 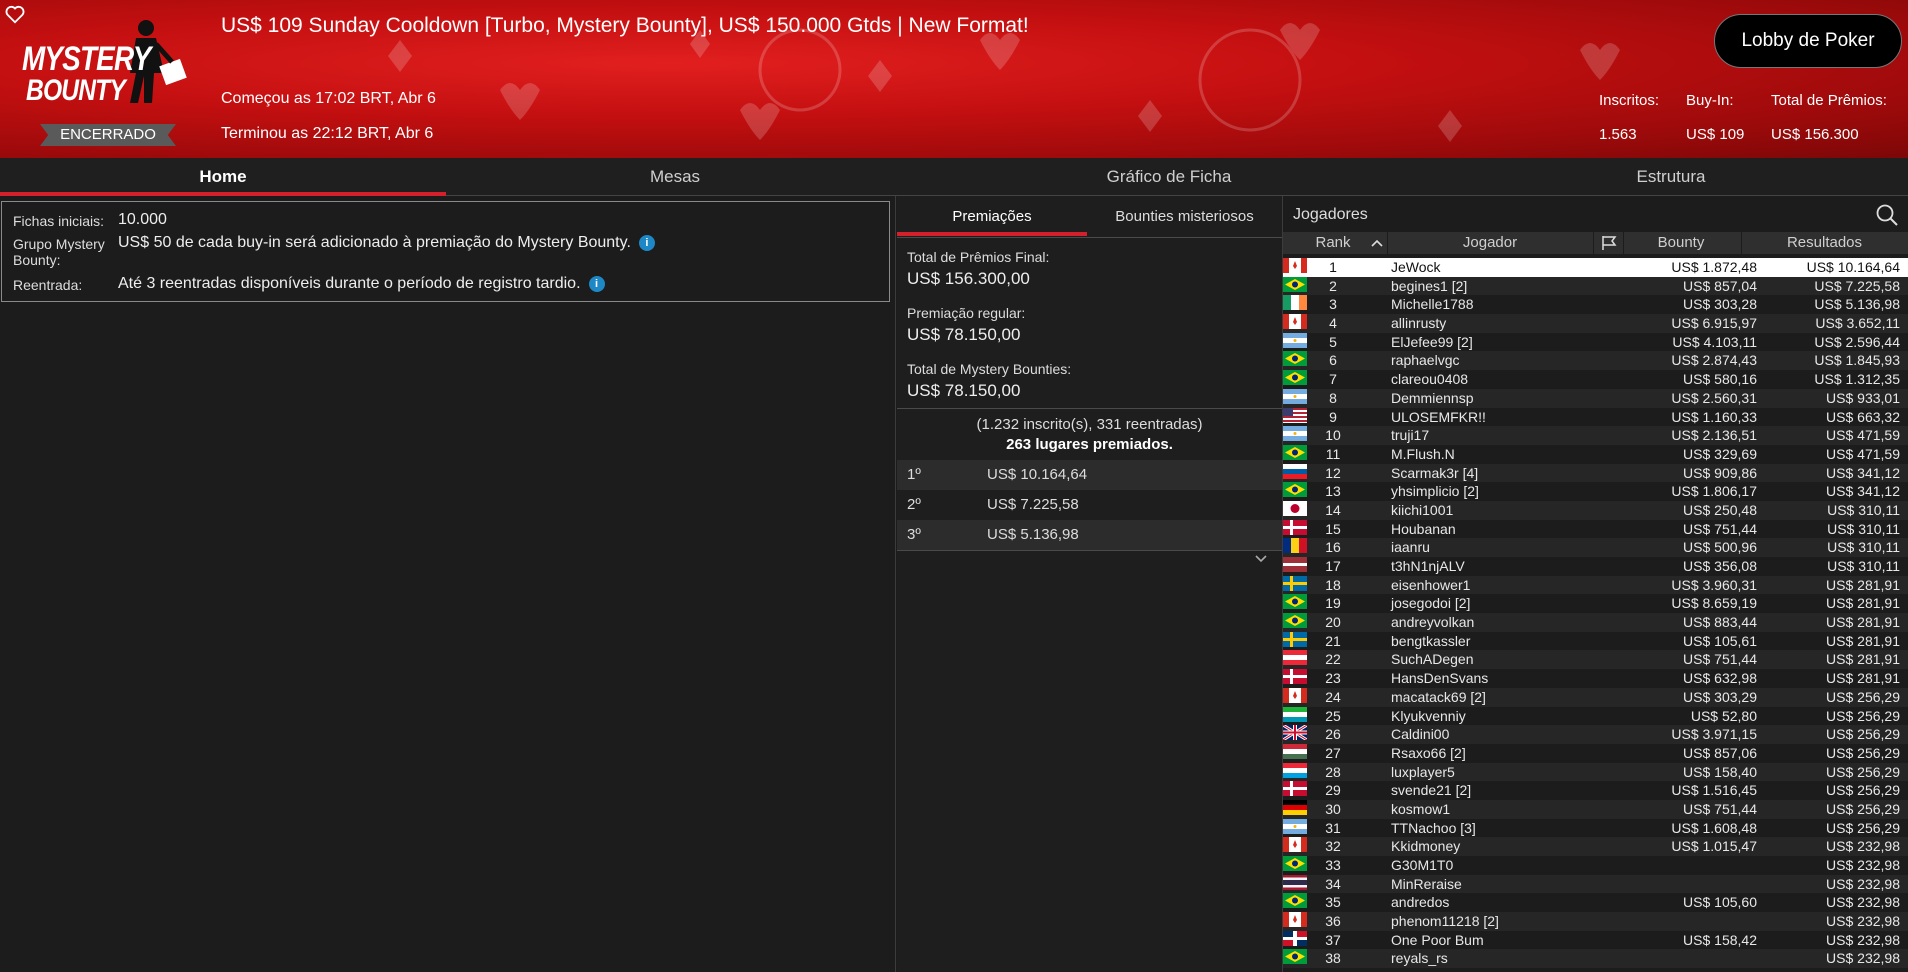 What do you see at coordinates (1595, 622) in the screenshot?
I see `player-row: 20 andreyvolkan US$ 883,44 US$ 281,91` at bounding box center [1595, 622].